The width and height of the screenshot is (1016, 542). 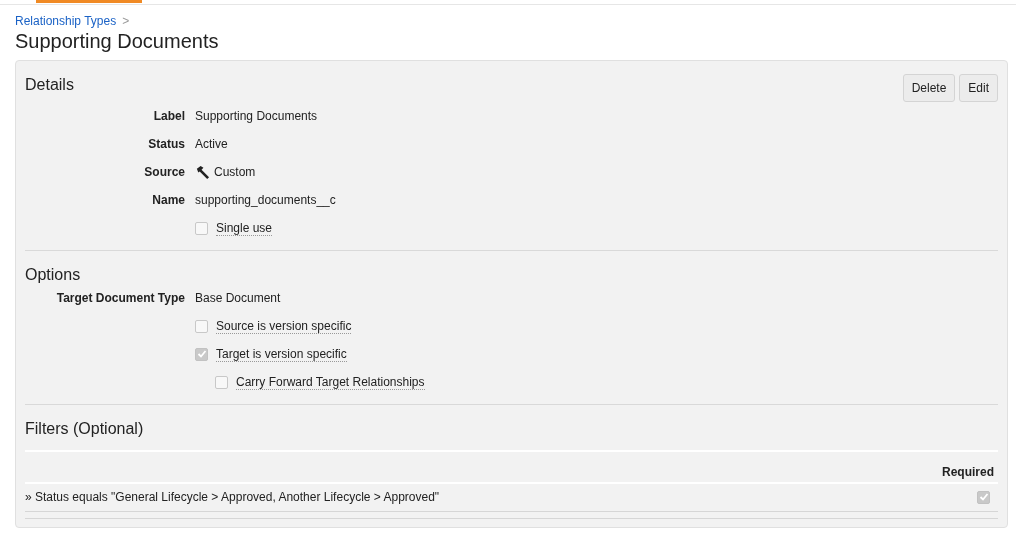 I want to click on section-heading: Details, so click(x=49, y=85).